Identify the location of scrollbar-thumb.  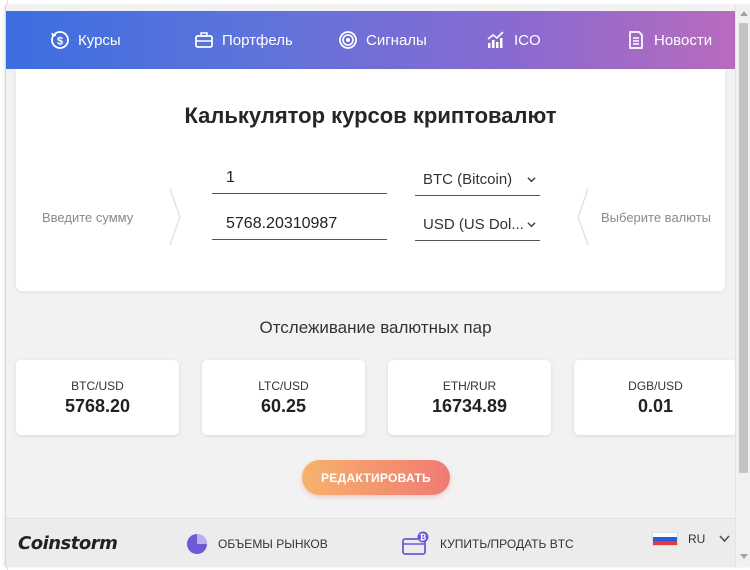
(743, 248).